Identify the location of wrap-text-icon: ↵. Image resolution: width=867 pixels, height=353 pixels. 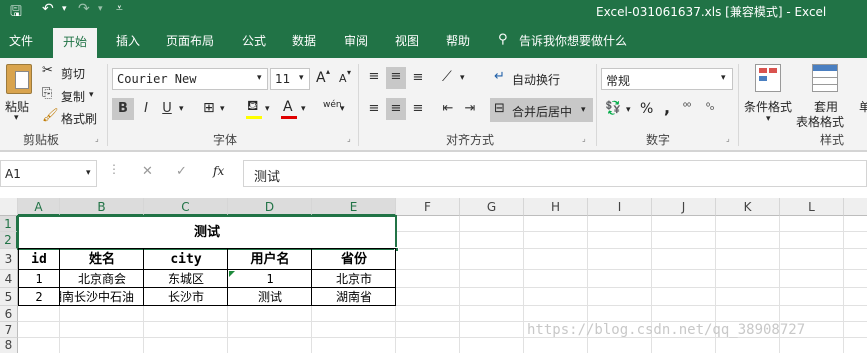
(499, 76).